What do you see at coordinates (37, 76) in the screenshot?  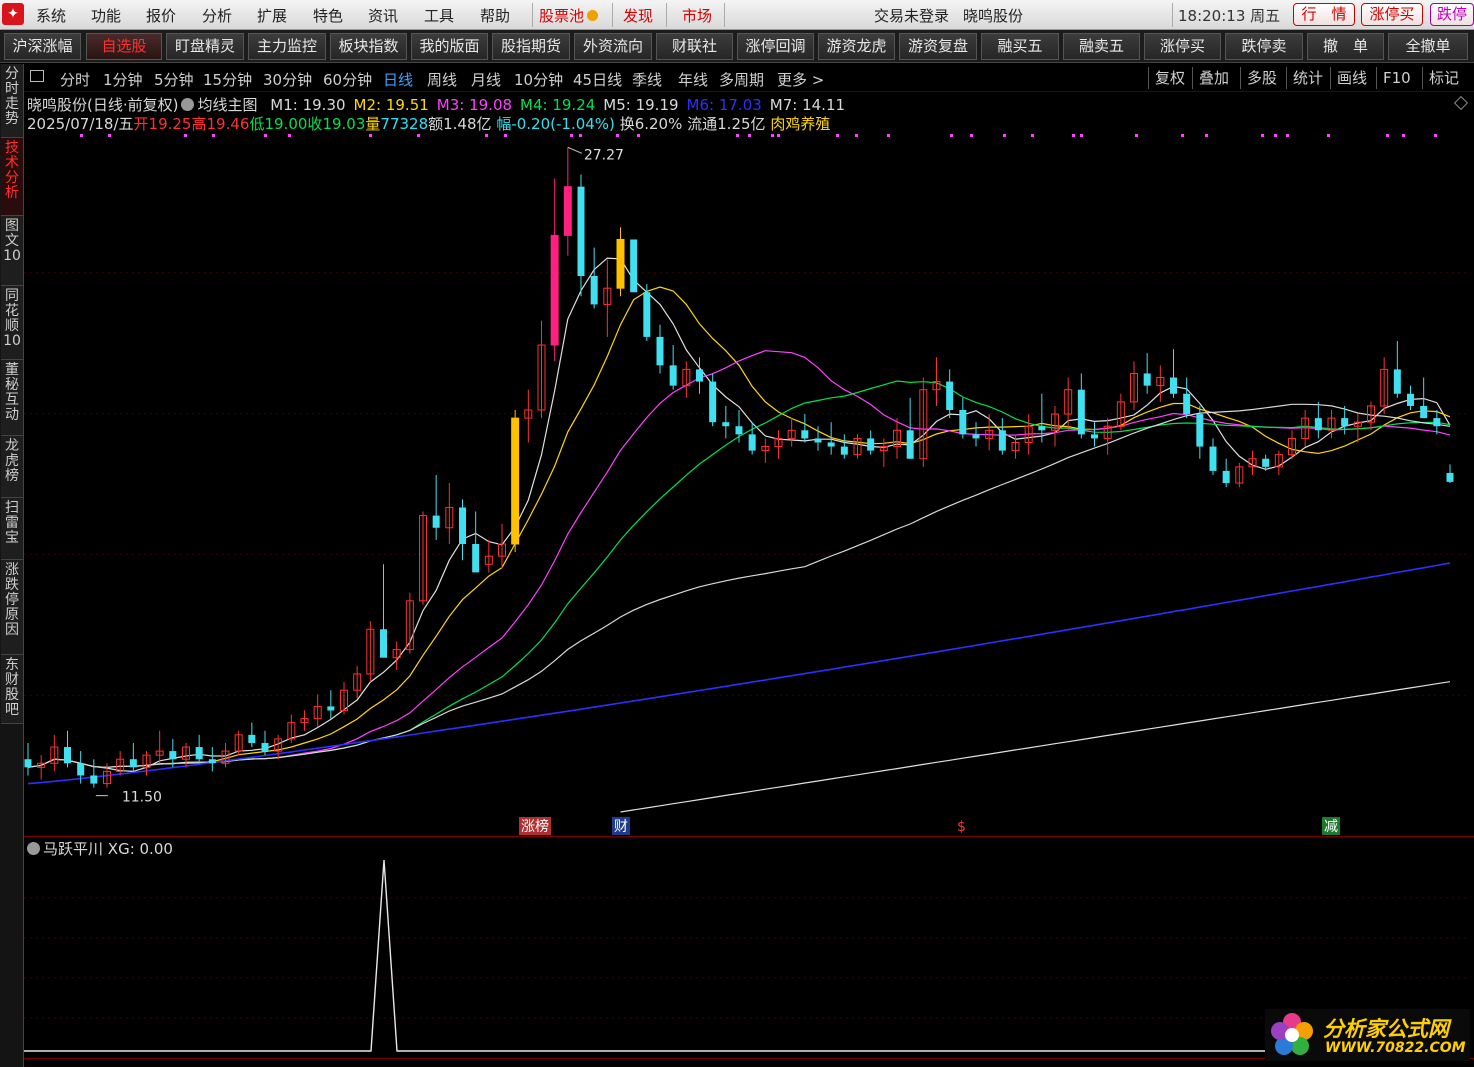 I see `layout-toggle-icon` at bounding box center [37, 76].